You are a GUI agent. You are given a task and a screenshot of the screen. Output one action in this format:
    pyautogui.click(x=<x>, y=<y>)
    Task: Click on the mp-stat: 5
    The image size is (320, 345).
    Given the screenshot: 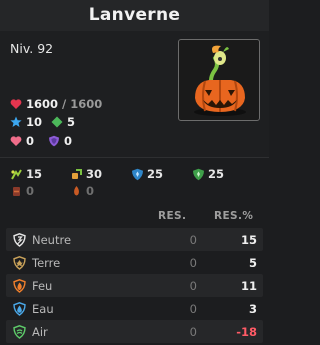 What is the action you would take?
    pyautogui.click(x=63, y=122)
    